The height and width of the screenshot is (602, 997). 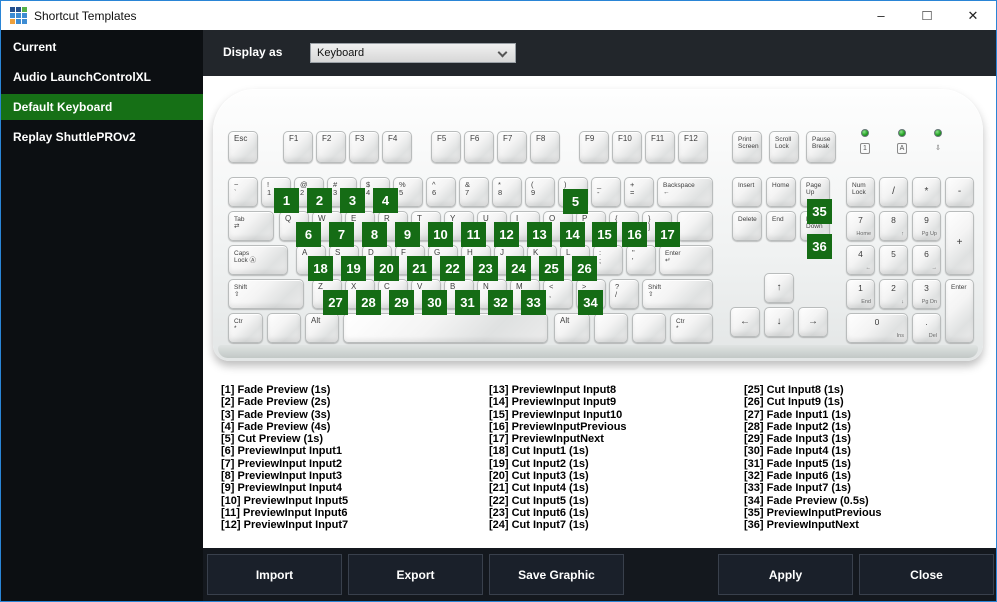 I want to click on key-minus: _ -, so click(x=606, y=192).